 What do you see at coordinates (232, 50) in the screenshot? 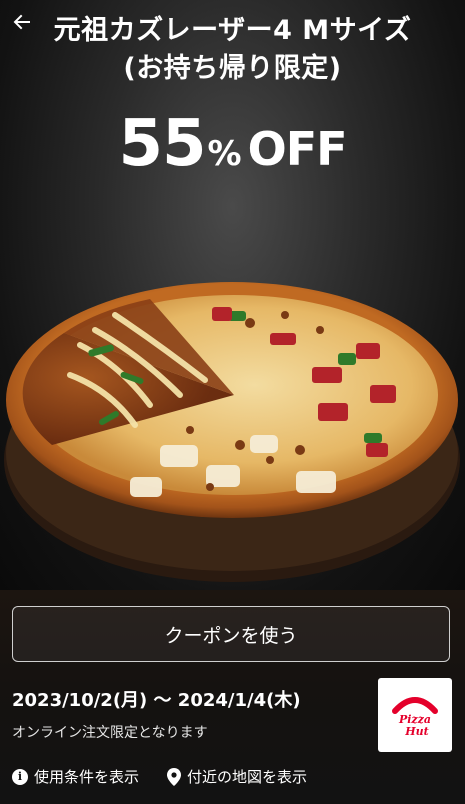
I see `coupon-title: 元祖カズレーザー4 Mサイズ (お持ち帰り限定)` at bounding box center [232, 50].